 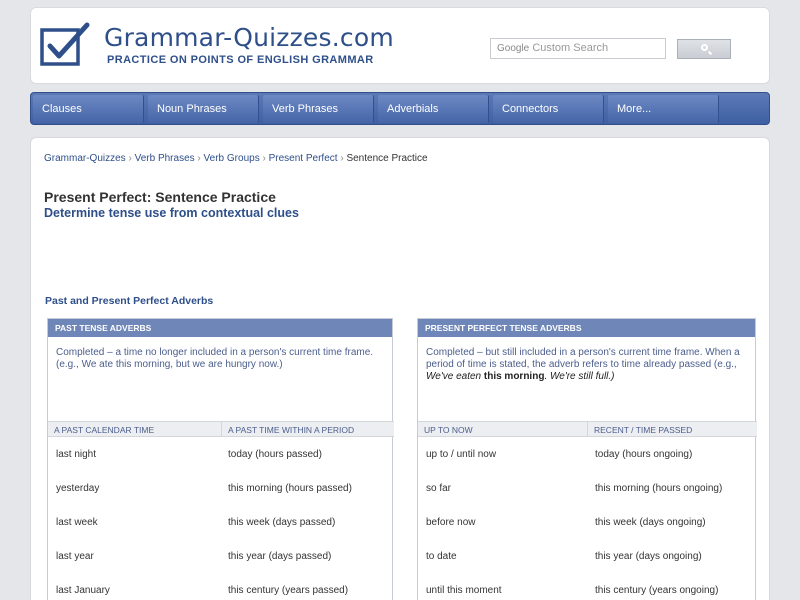 I want to click on table-cell: last night, so click(x=76, y=454).